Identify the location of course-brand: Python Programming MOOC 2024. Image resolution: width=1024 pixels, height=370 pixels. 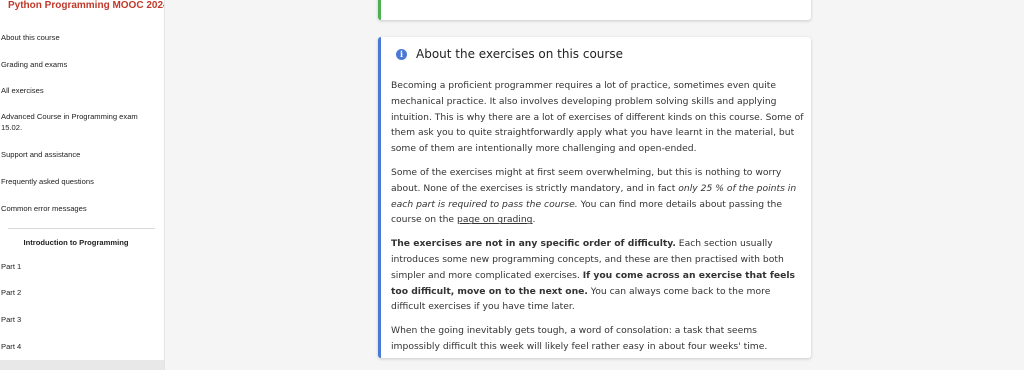
(86, 5).